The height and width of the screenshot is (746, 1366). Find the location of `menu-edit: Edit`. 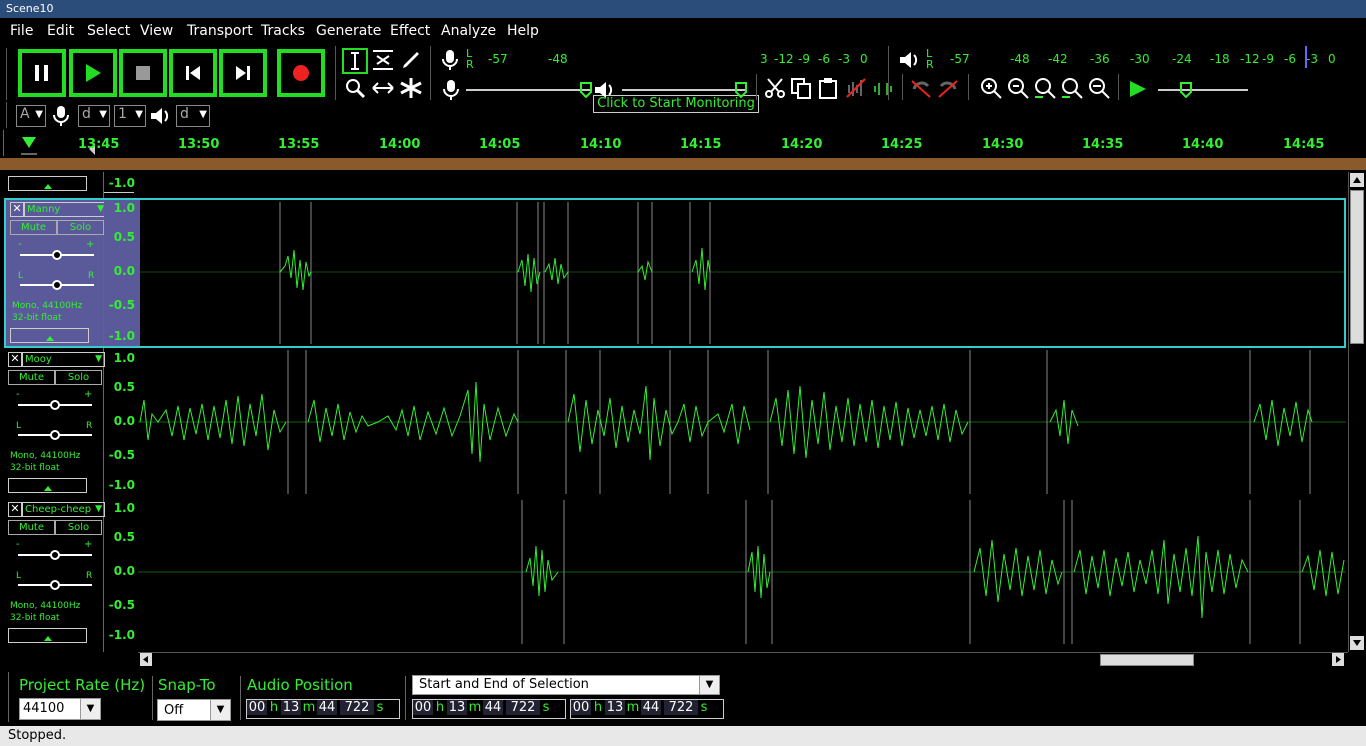

menu-edit: Edit is located at coordinates (60, 31).